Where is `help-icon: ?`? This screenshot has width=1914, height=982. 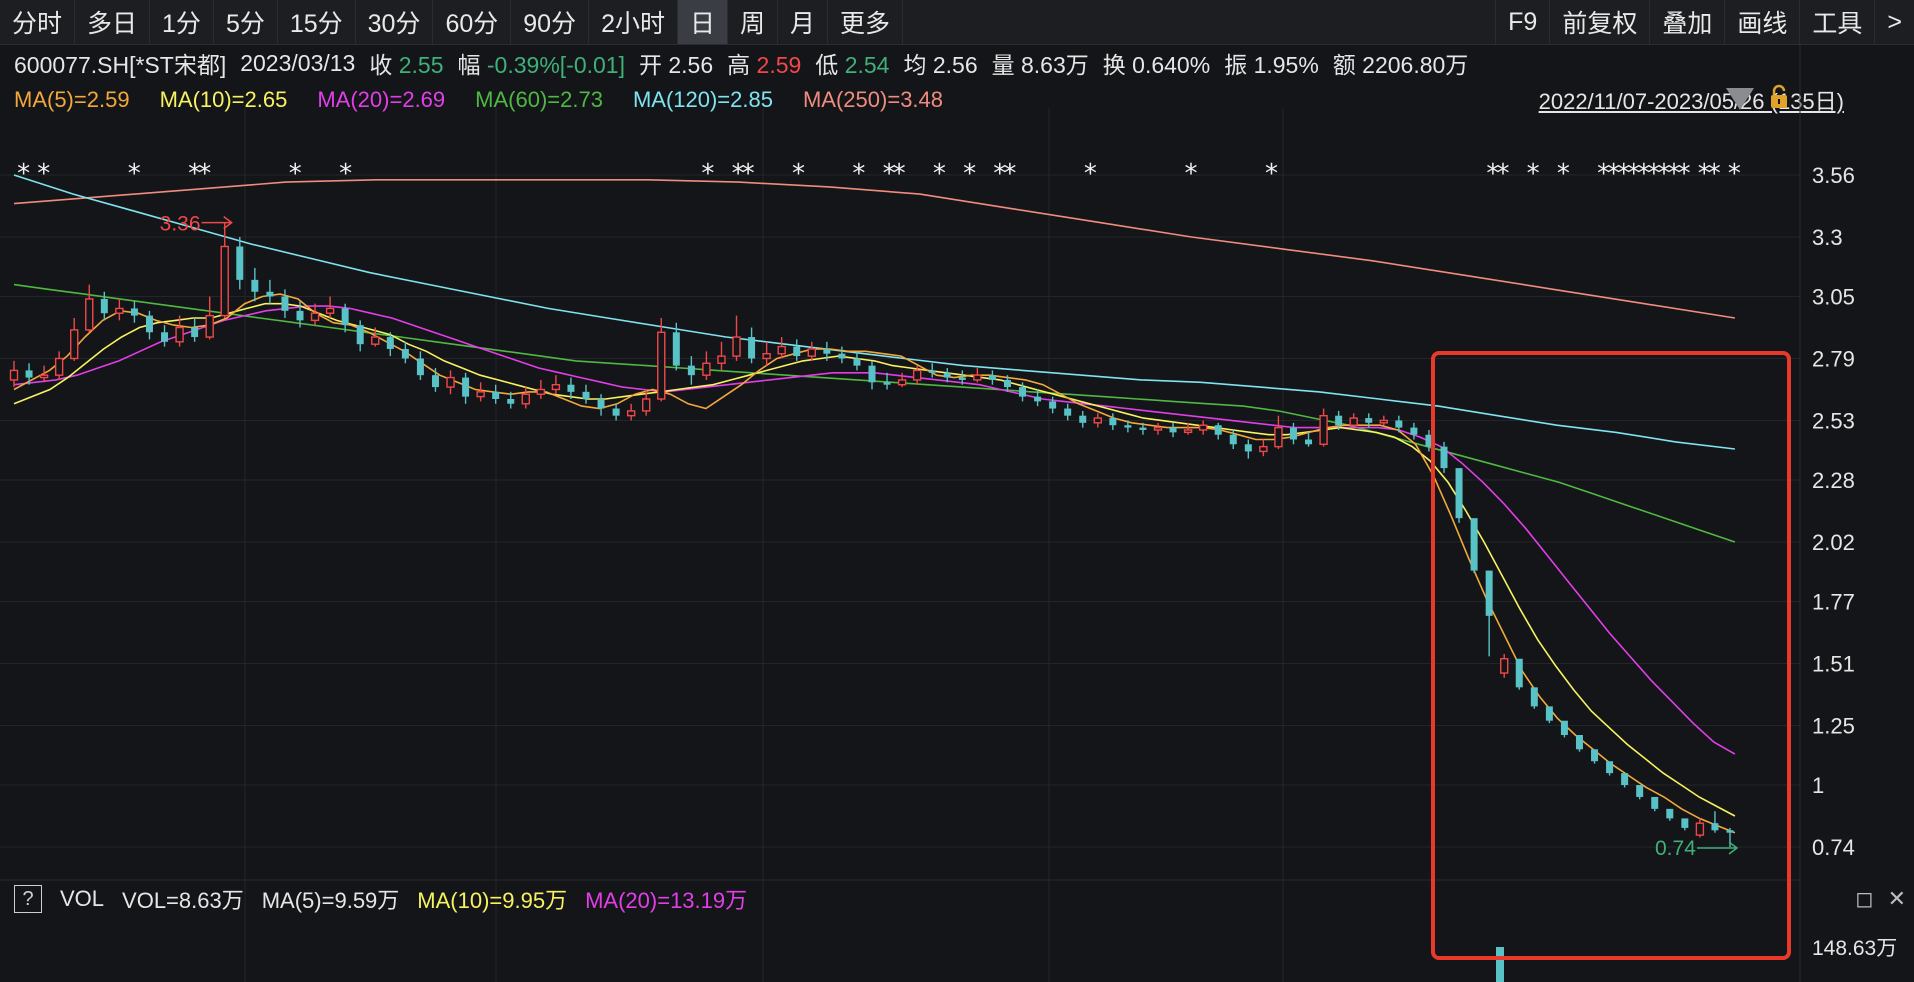 help-icon: ? is located at coordinates (28, 899).